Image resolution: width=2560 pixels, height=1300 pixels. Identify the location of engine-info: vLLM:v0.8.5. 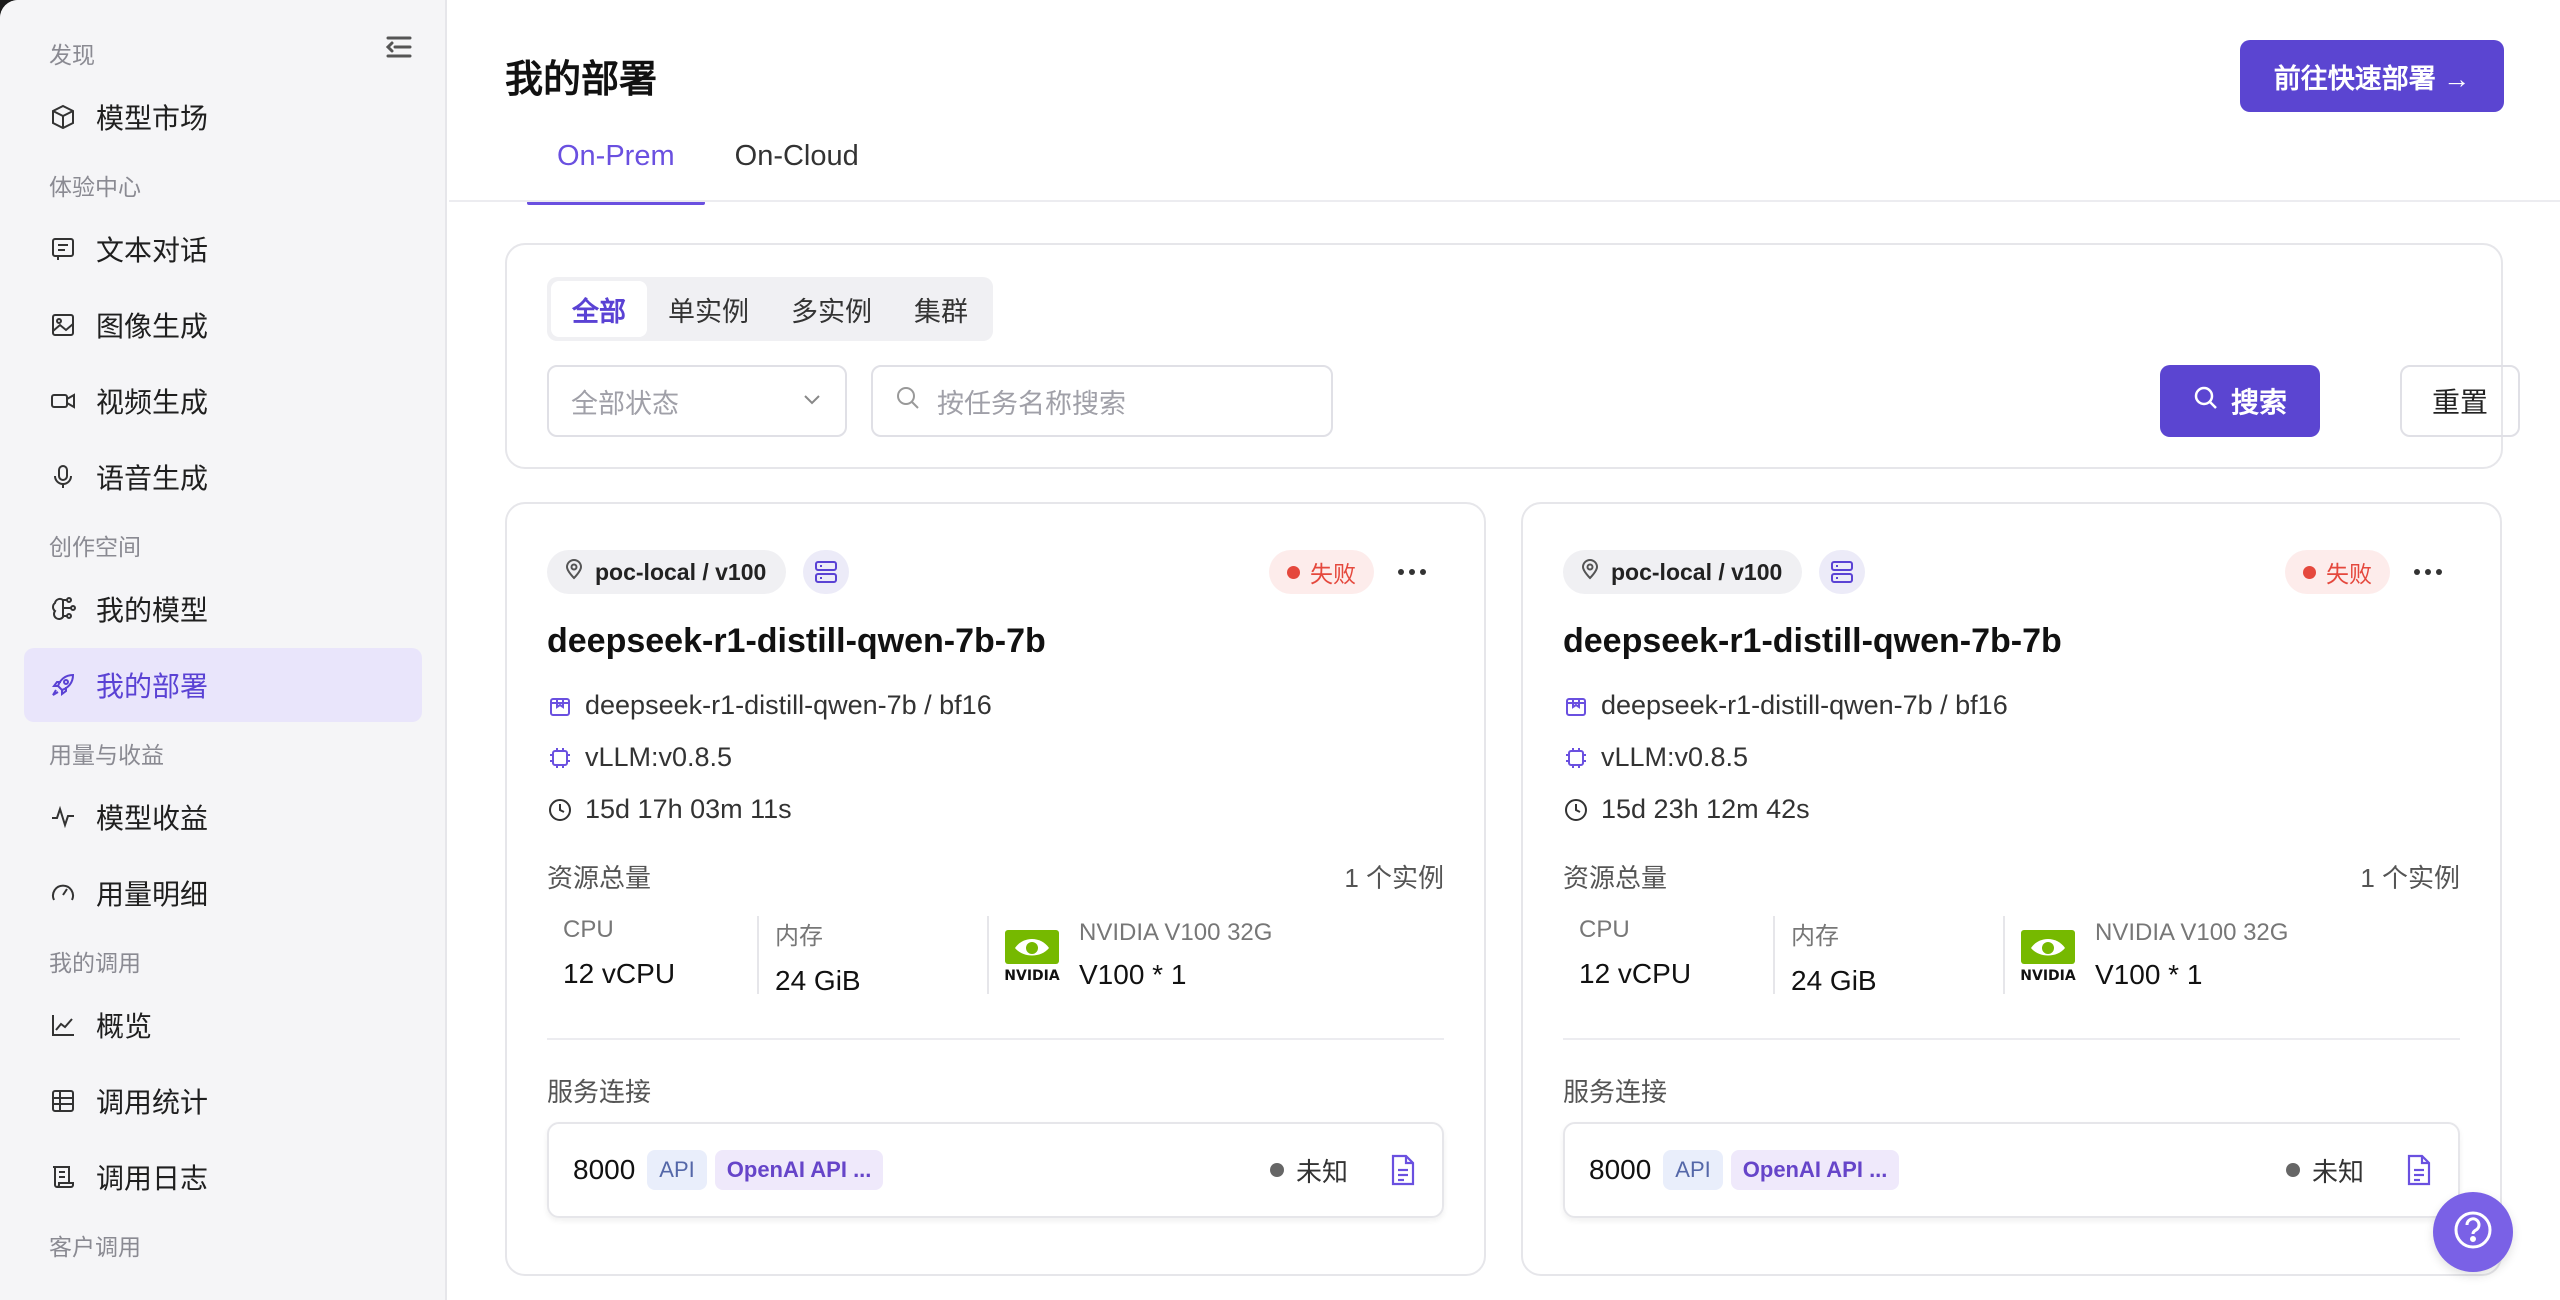
(1655, 757).